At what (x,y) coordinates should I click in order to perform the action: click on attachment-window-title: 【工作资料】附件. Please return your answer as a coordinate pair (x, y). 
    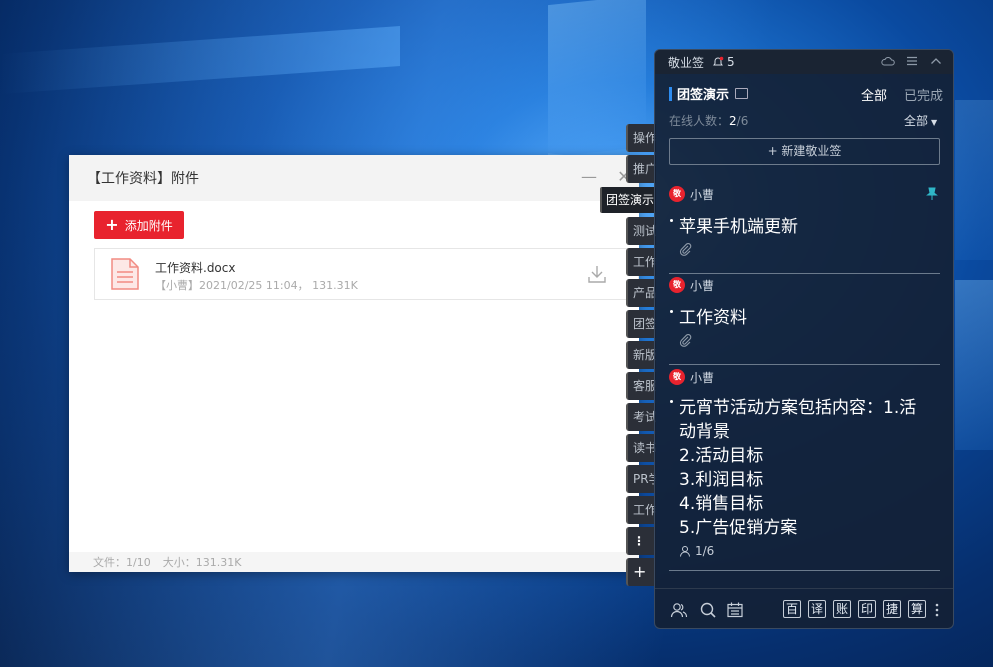
    Looking at the image, I should click on (143, 179).